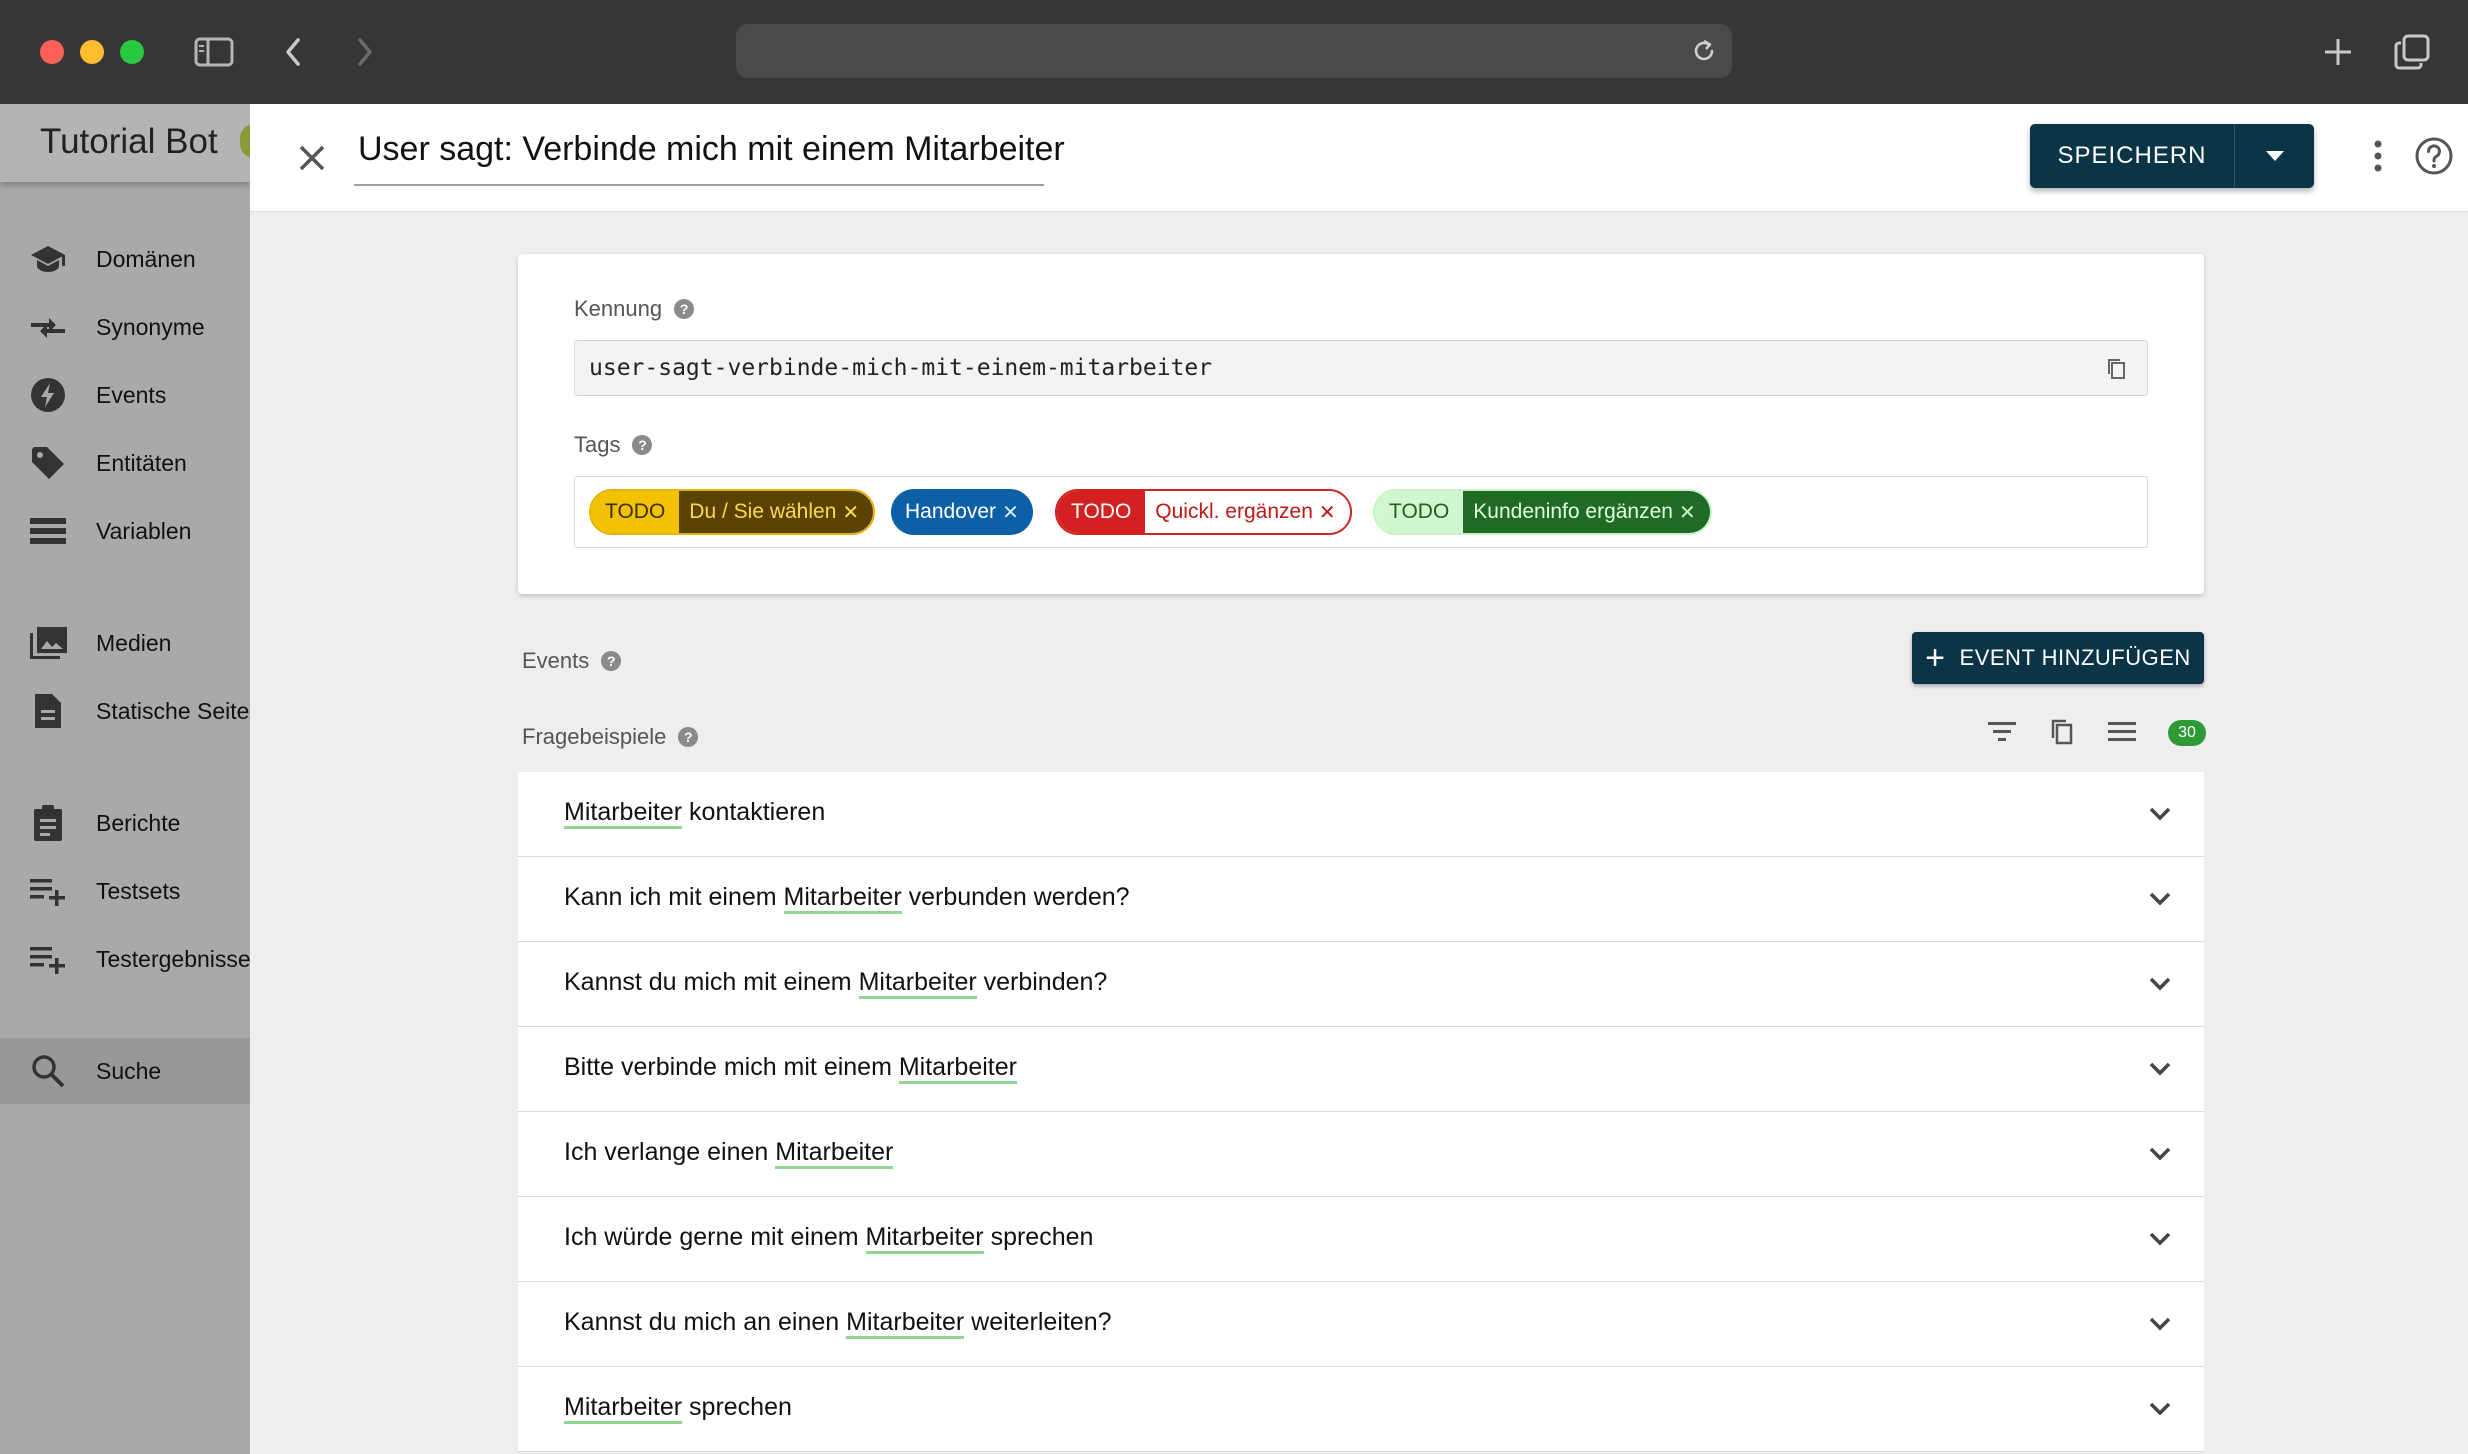 This screenshot has height=1454, width=2468. What do you see at coordinates (1042, 982) in the screenshot?
I see `example-text-after: verbinden?` at bounding box center [1042, 982].